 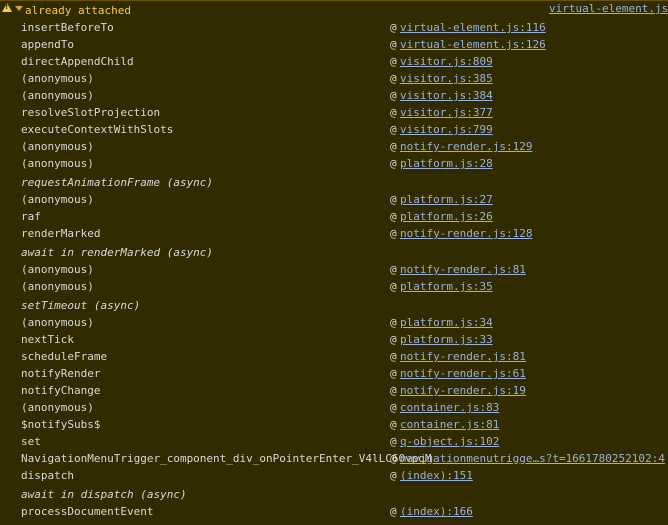 What do you see at coordinates (449, 424) in the screenshot?
I see `frame-source-link: container.js:81` at bounding box center [449, 424].